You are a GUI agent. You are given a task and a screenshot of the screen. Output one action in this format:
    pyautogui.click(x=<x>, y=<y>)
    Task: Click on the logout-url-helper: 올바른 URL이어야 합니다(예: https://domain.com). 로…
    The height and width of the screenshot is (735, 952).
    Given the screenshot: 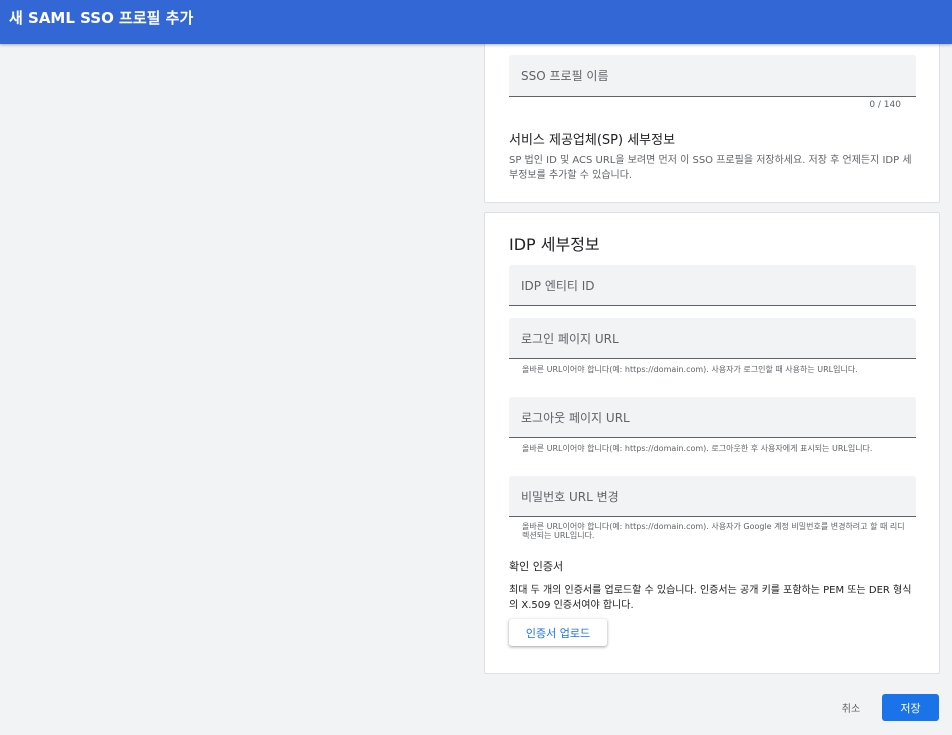 What is the action you would take?
    pyautogui.click(x=697, y=448)
    